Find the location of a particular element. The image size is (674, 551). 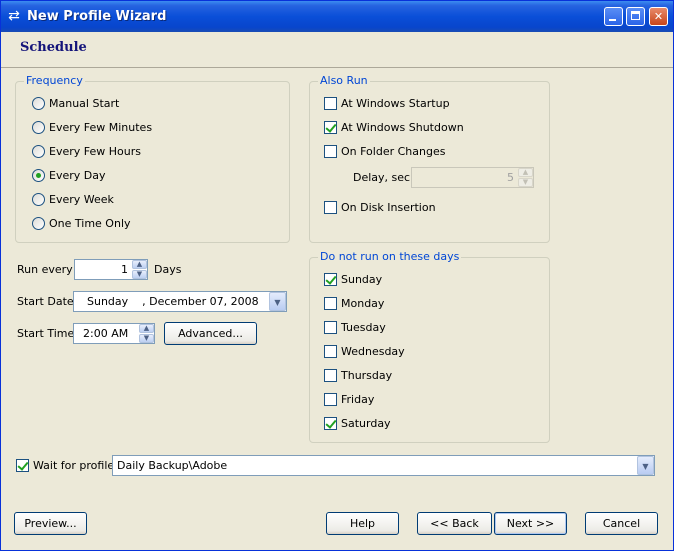

also-run-legend: Also Run is located at coordinates (344, 80).